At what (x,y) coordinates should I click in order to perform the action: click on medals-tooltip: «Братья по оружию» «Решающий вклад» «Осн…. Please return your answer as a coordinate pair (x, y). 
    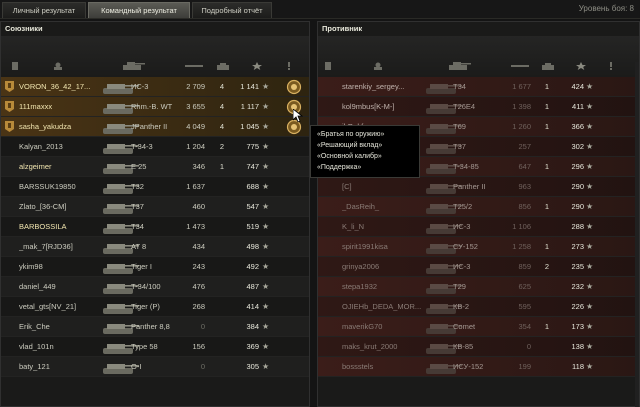
    Looking at the image, I should click on (365, 151).